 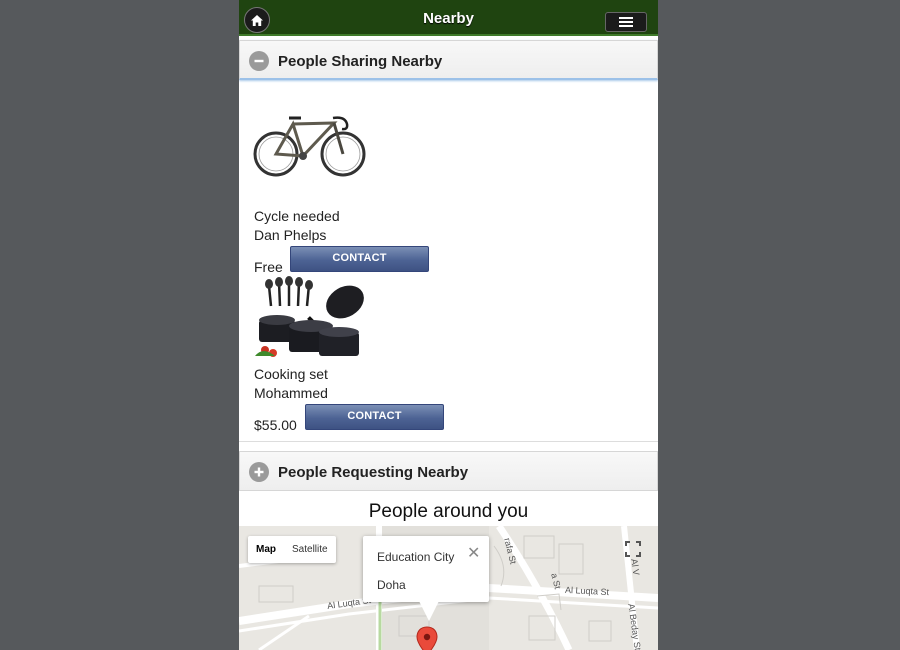 I want to click on plus-icon, so click(x=259, y=472).